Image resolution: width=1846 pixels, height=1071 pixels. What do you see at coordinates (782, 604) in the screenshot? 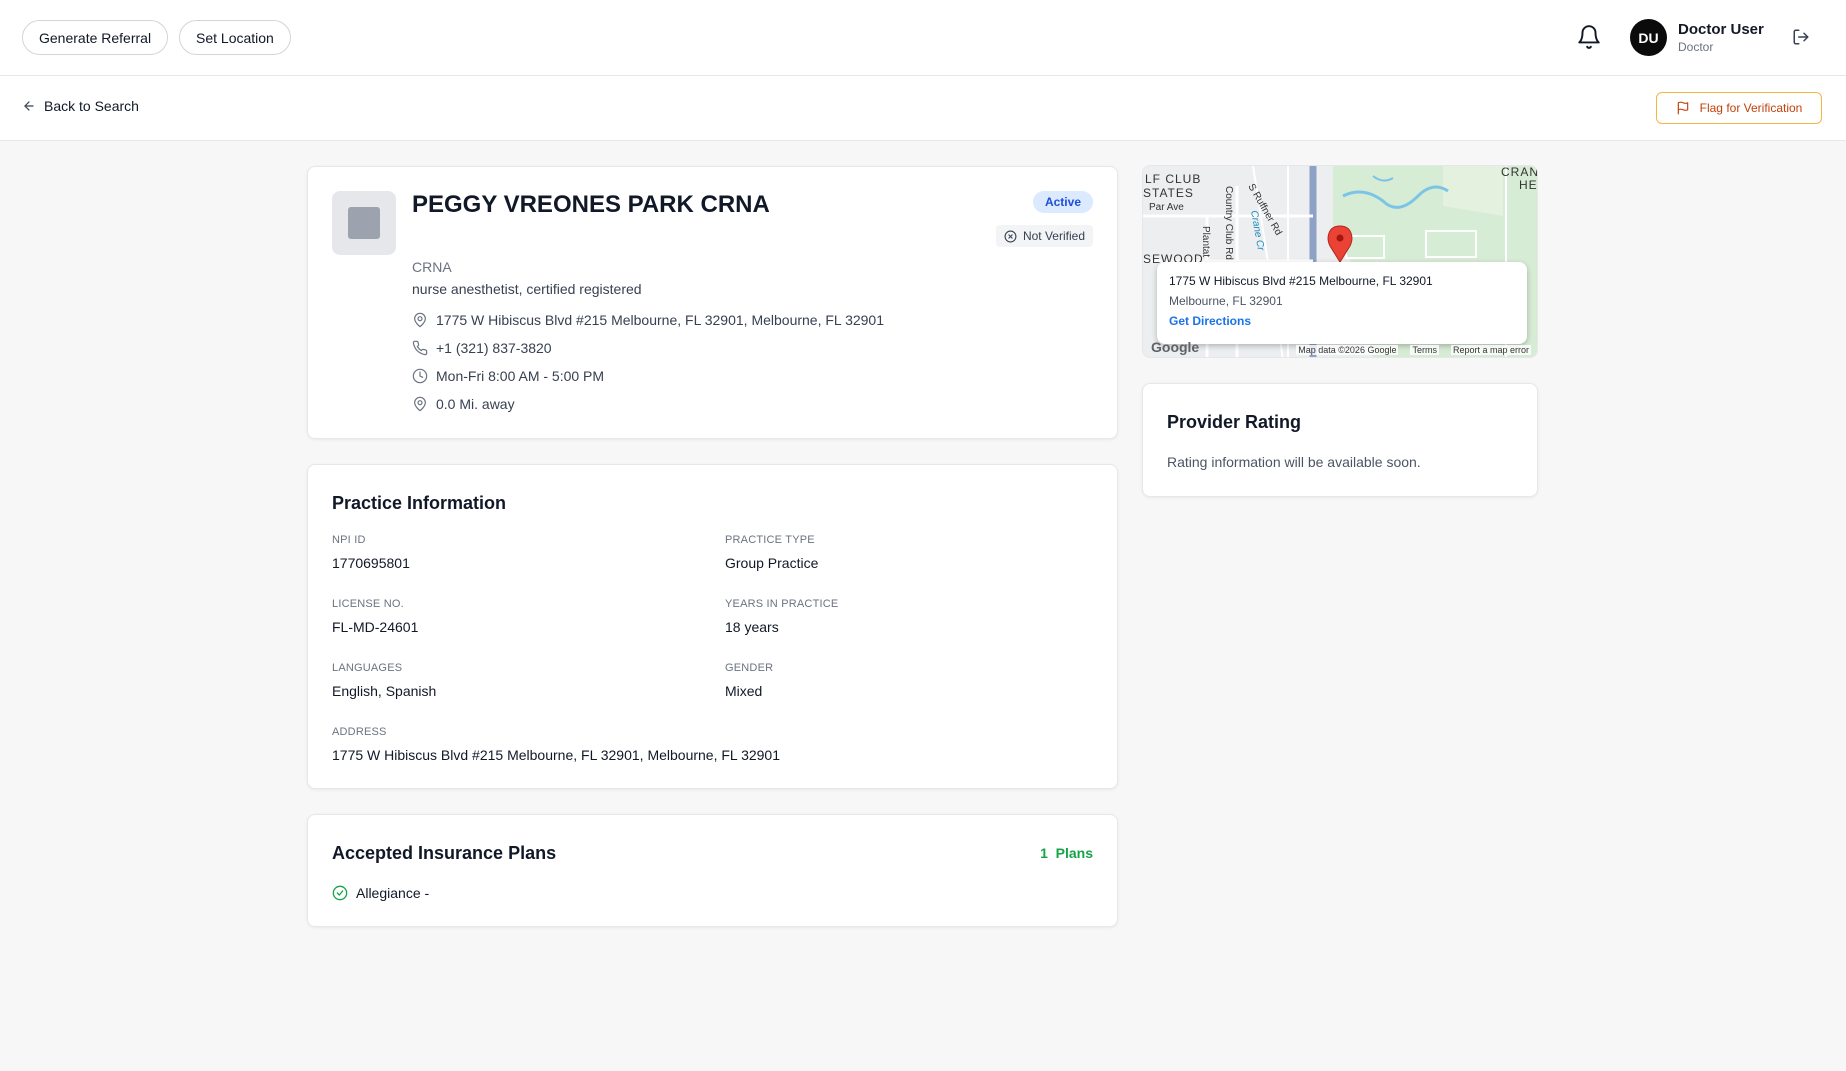
I see `years-label: YEARS IN PRACTICE` at bounding box center [782, 604].